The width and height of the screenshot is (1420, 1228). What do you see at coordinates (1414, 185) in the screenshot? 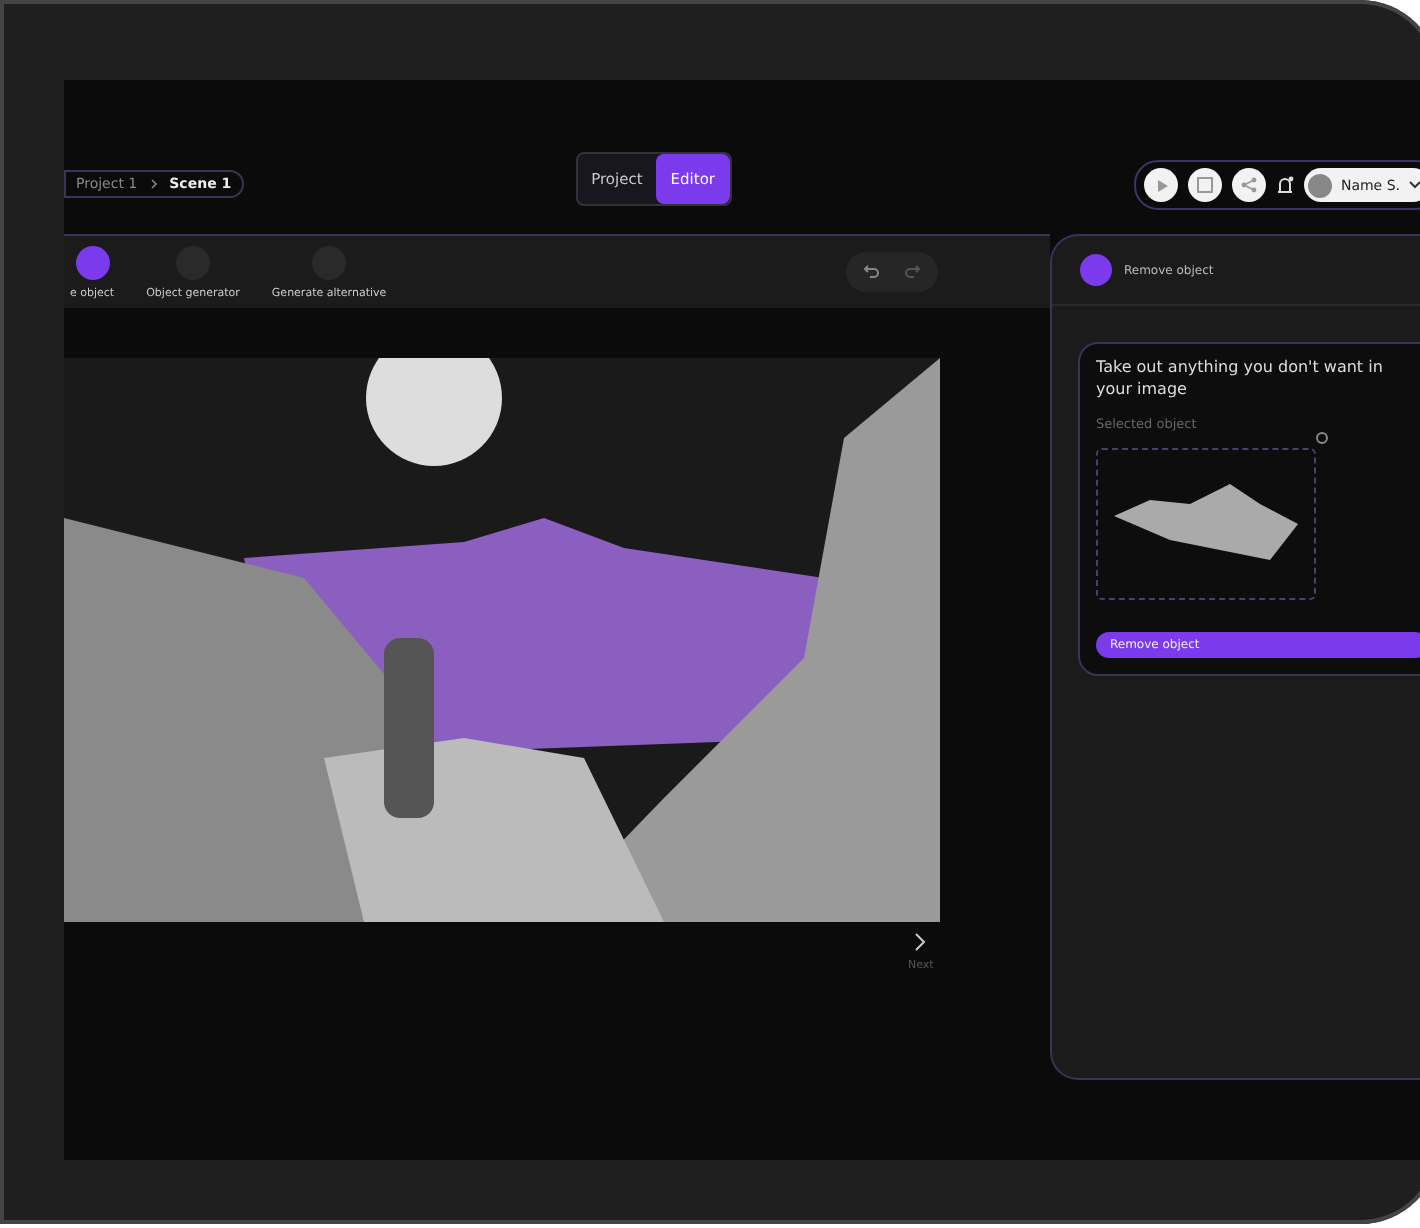
I see `chevron-down-icon` at bounding box center [1414, 185].